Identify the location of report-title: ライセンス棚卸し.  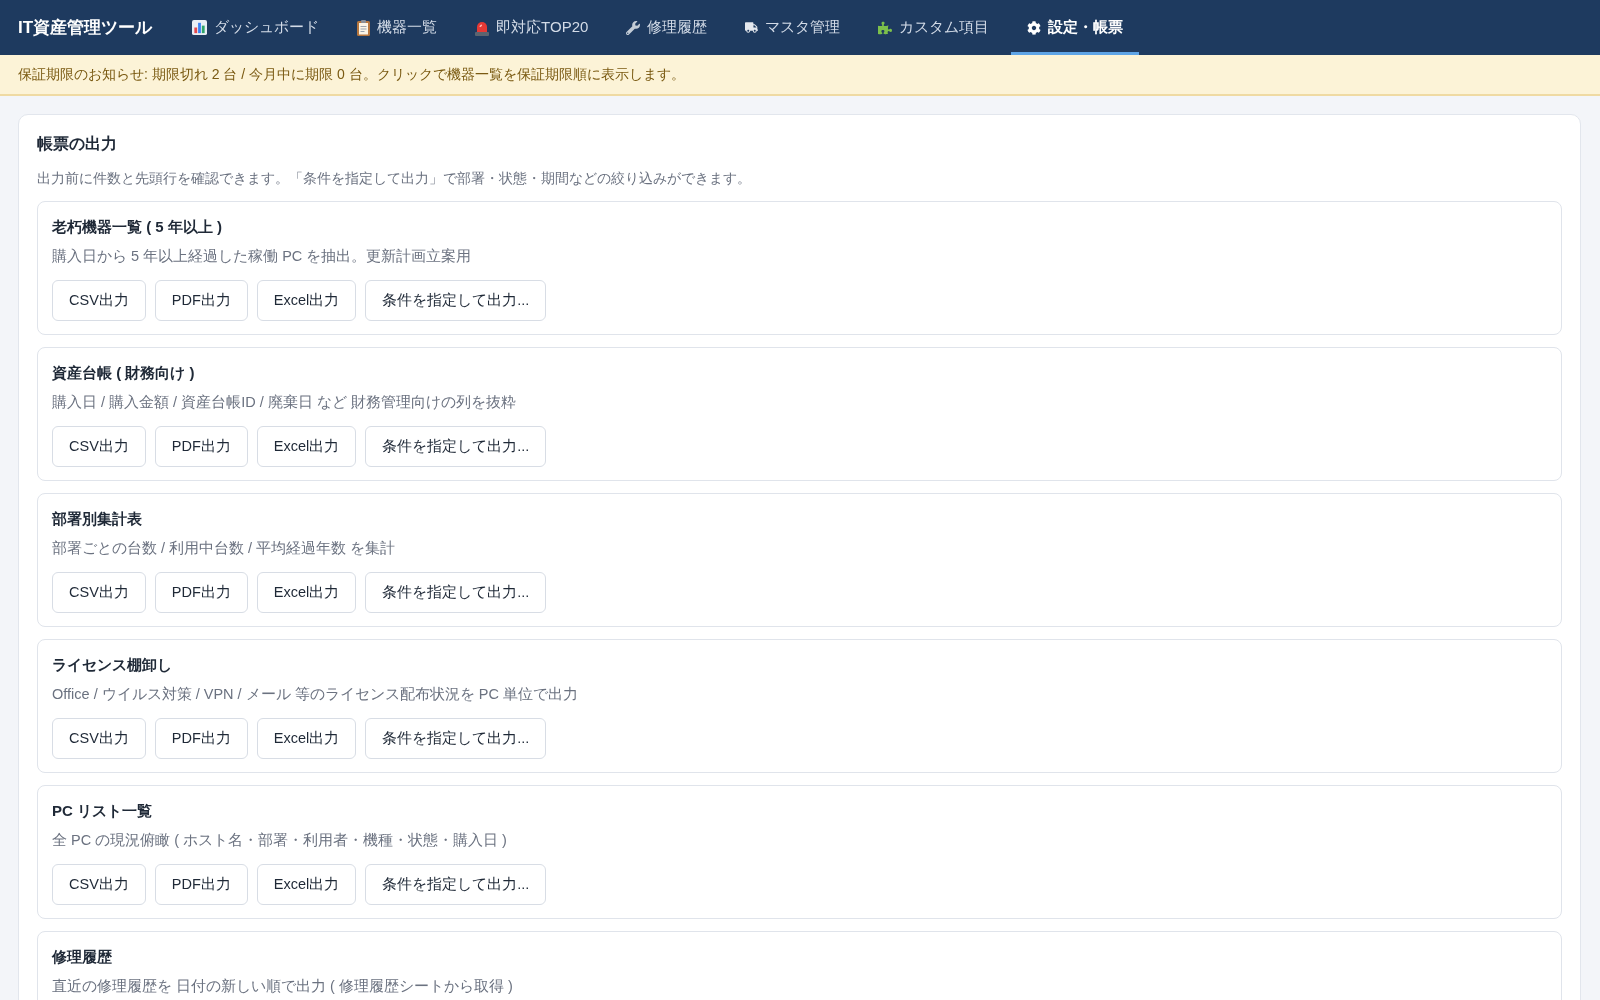
(112, 665).